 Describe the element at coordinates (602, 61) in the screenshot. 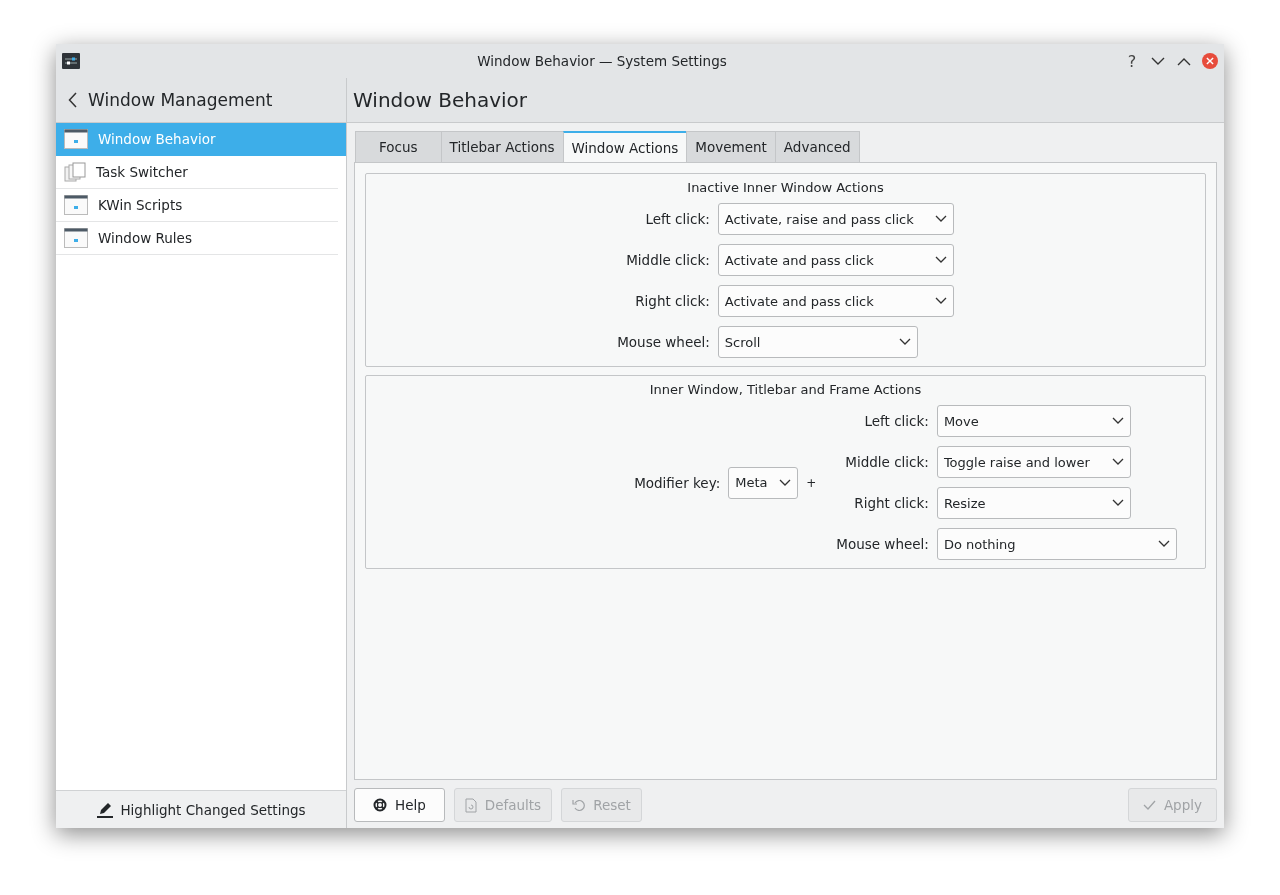

I see `window-title: Window Behavior — System Settings` at that location.